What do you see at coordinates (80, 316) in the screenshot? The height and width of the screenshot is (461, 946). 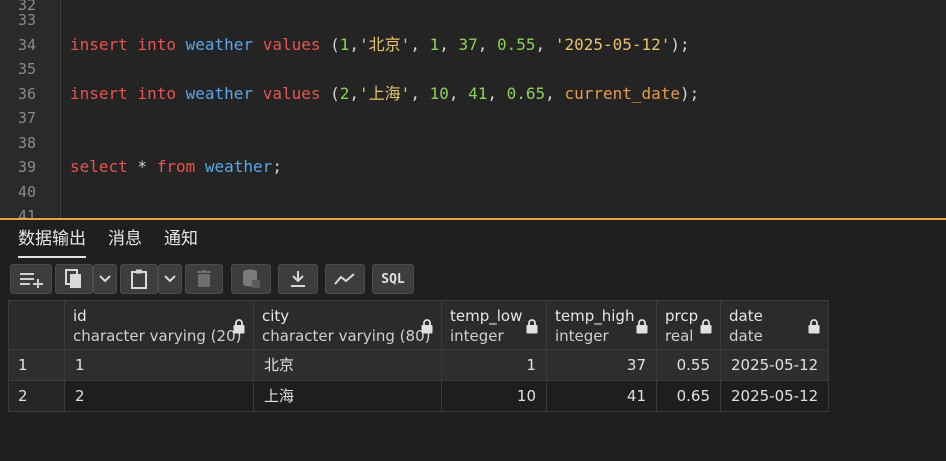 I see `column-name: id` at bounding box center [80, 316].